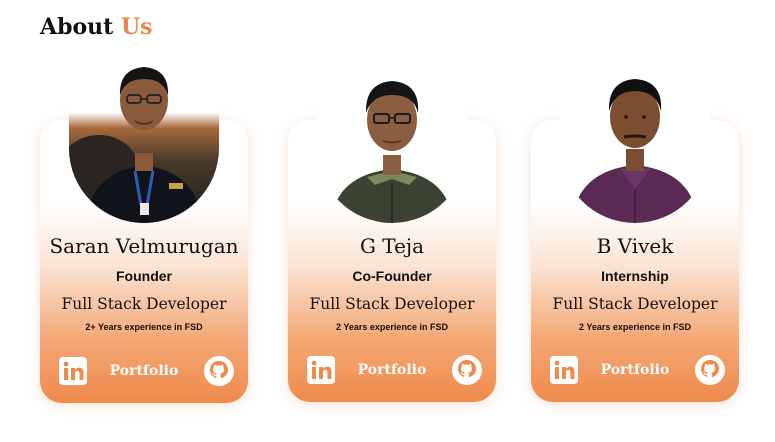 The image size is (775, 442). What do you see at coordinates (635, 246) in the screenshot?
I see `member-name: B Vivek` at bounding box center [635, 246].